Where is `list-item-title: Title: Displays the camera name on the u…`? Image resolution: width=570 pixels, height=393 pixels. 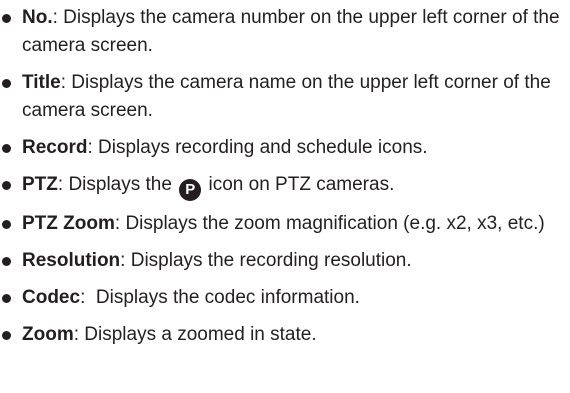 list-item-title: Title: Displays the camera name on the u… is located at coordinates (285, 97).